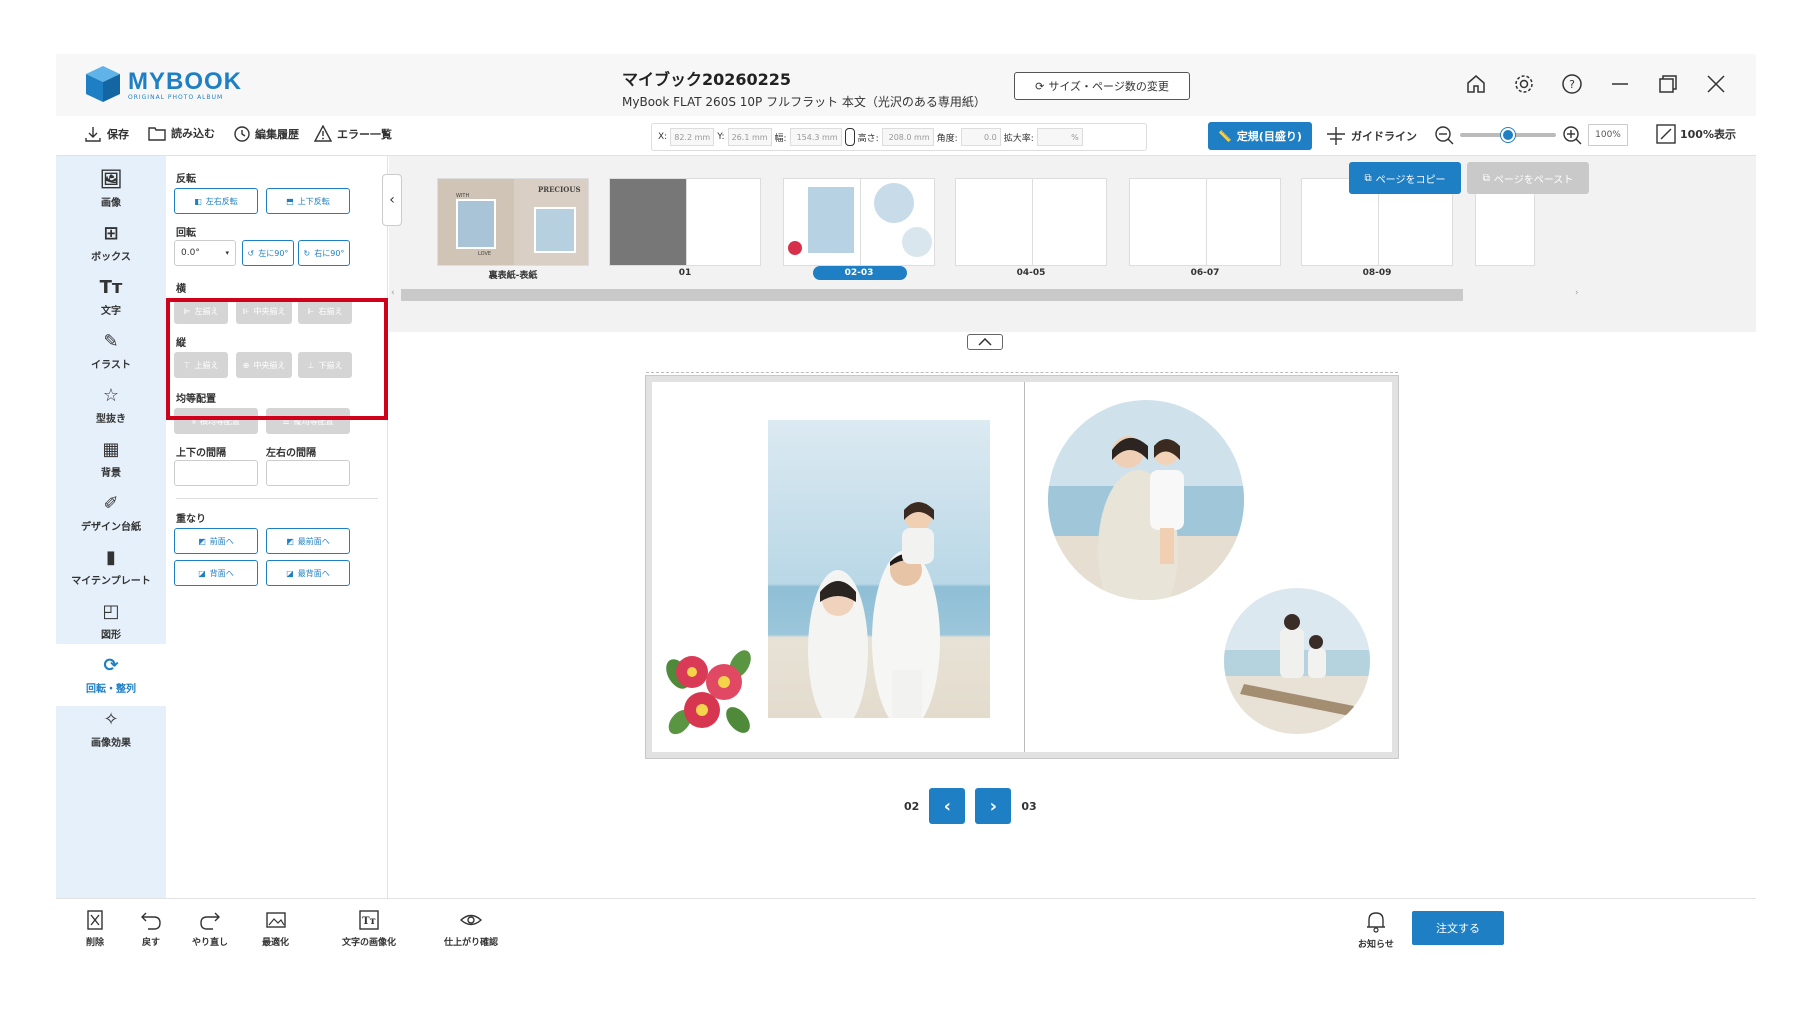 The image size is (1800, 1013). Describe the element at coordinates (111, 449) in the screenshot. I see `checker-icon: ▦` at that location.